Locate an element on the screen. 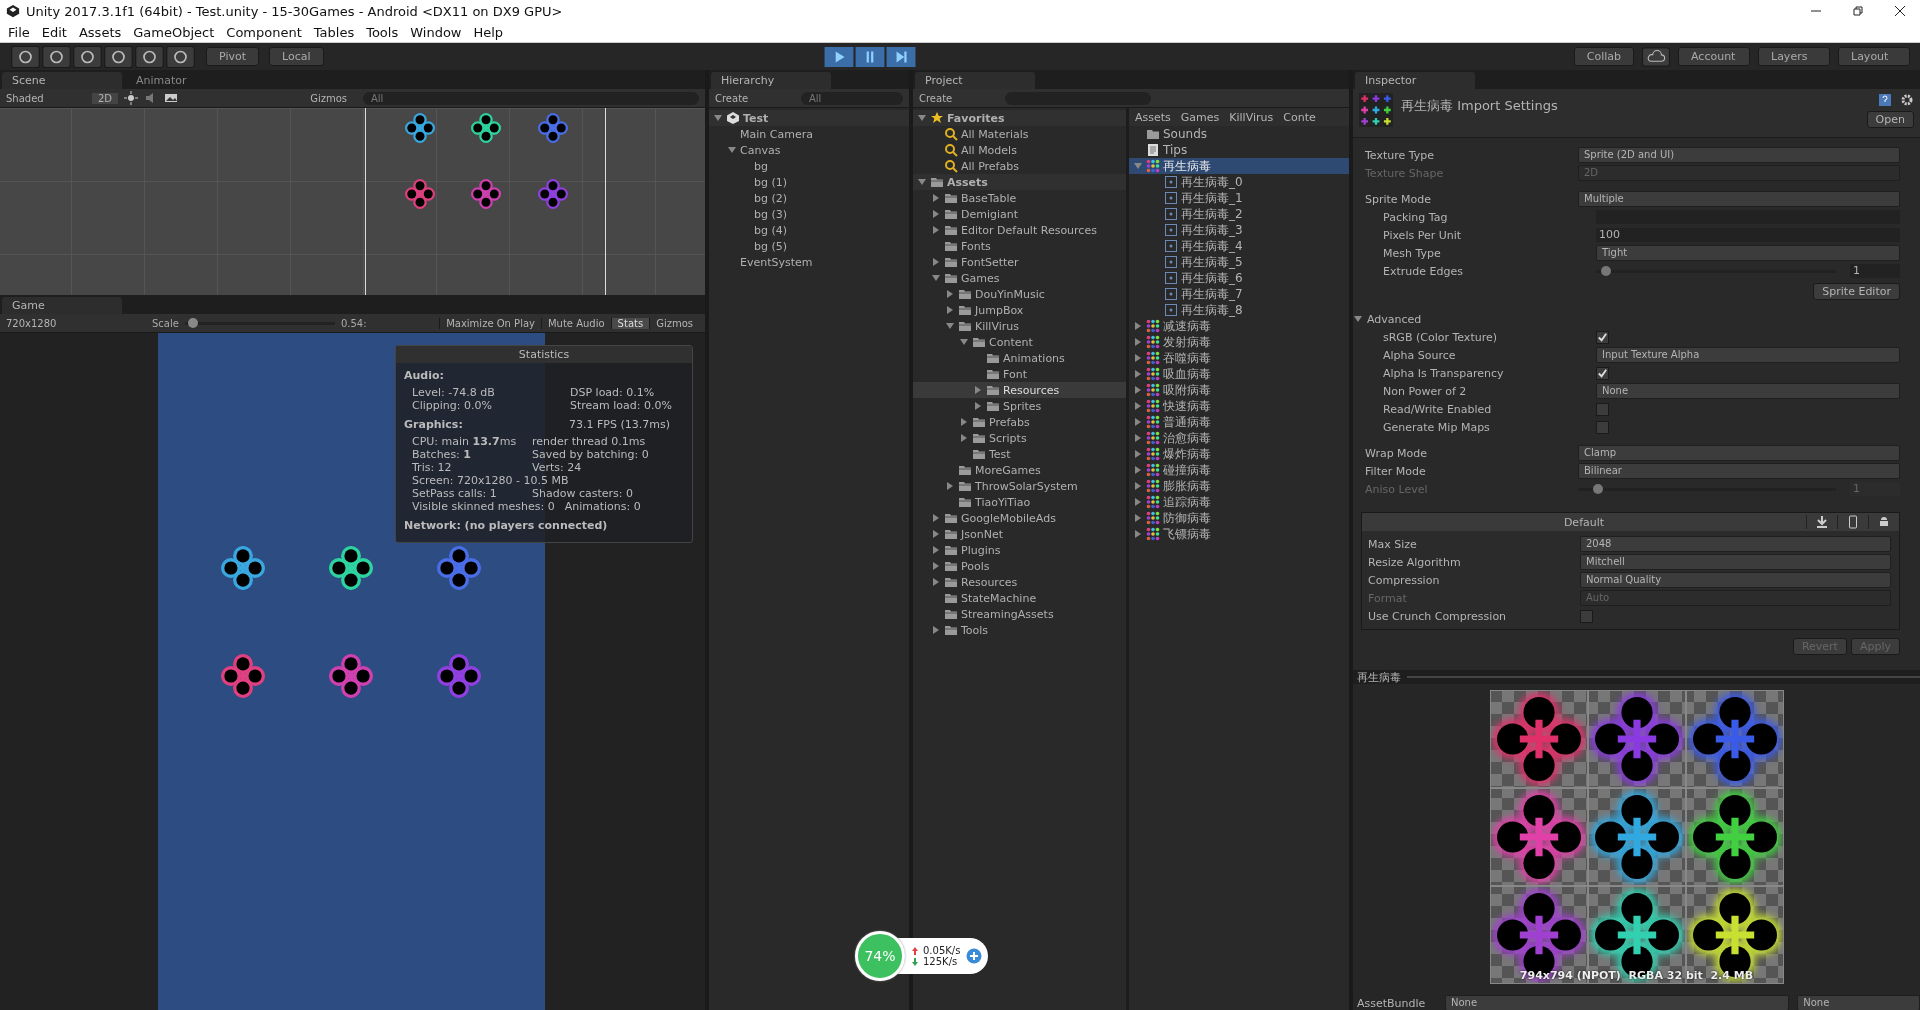 This screenshot has width=1920, height=1010. asset-item: 爆炸病毒 is located at coordinates (1239, 454).